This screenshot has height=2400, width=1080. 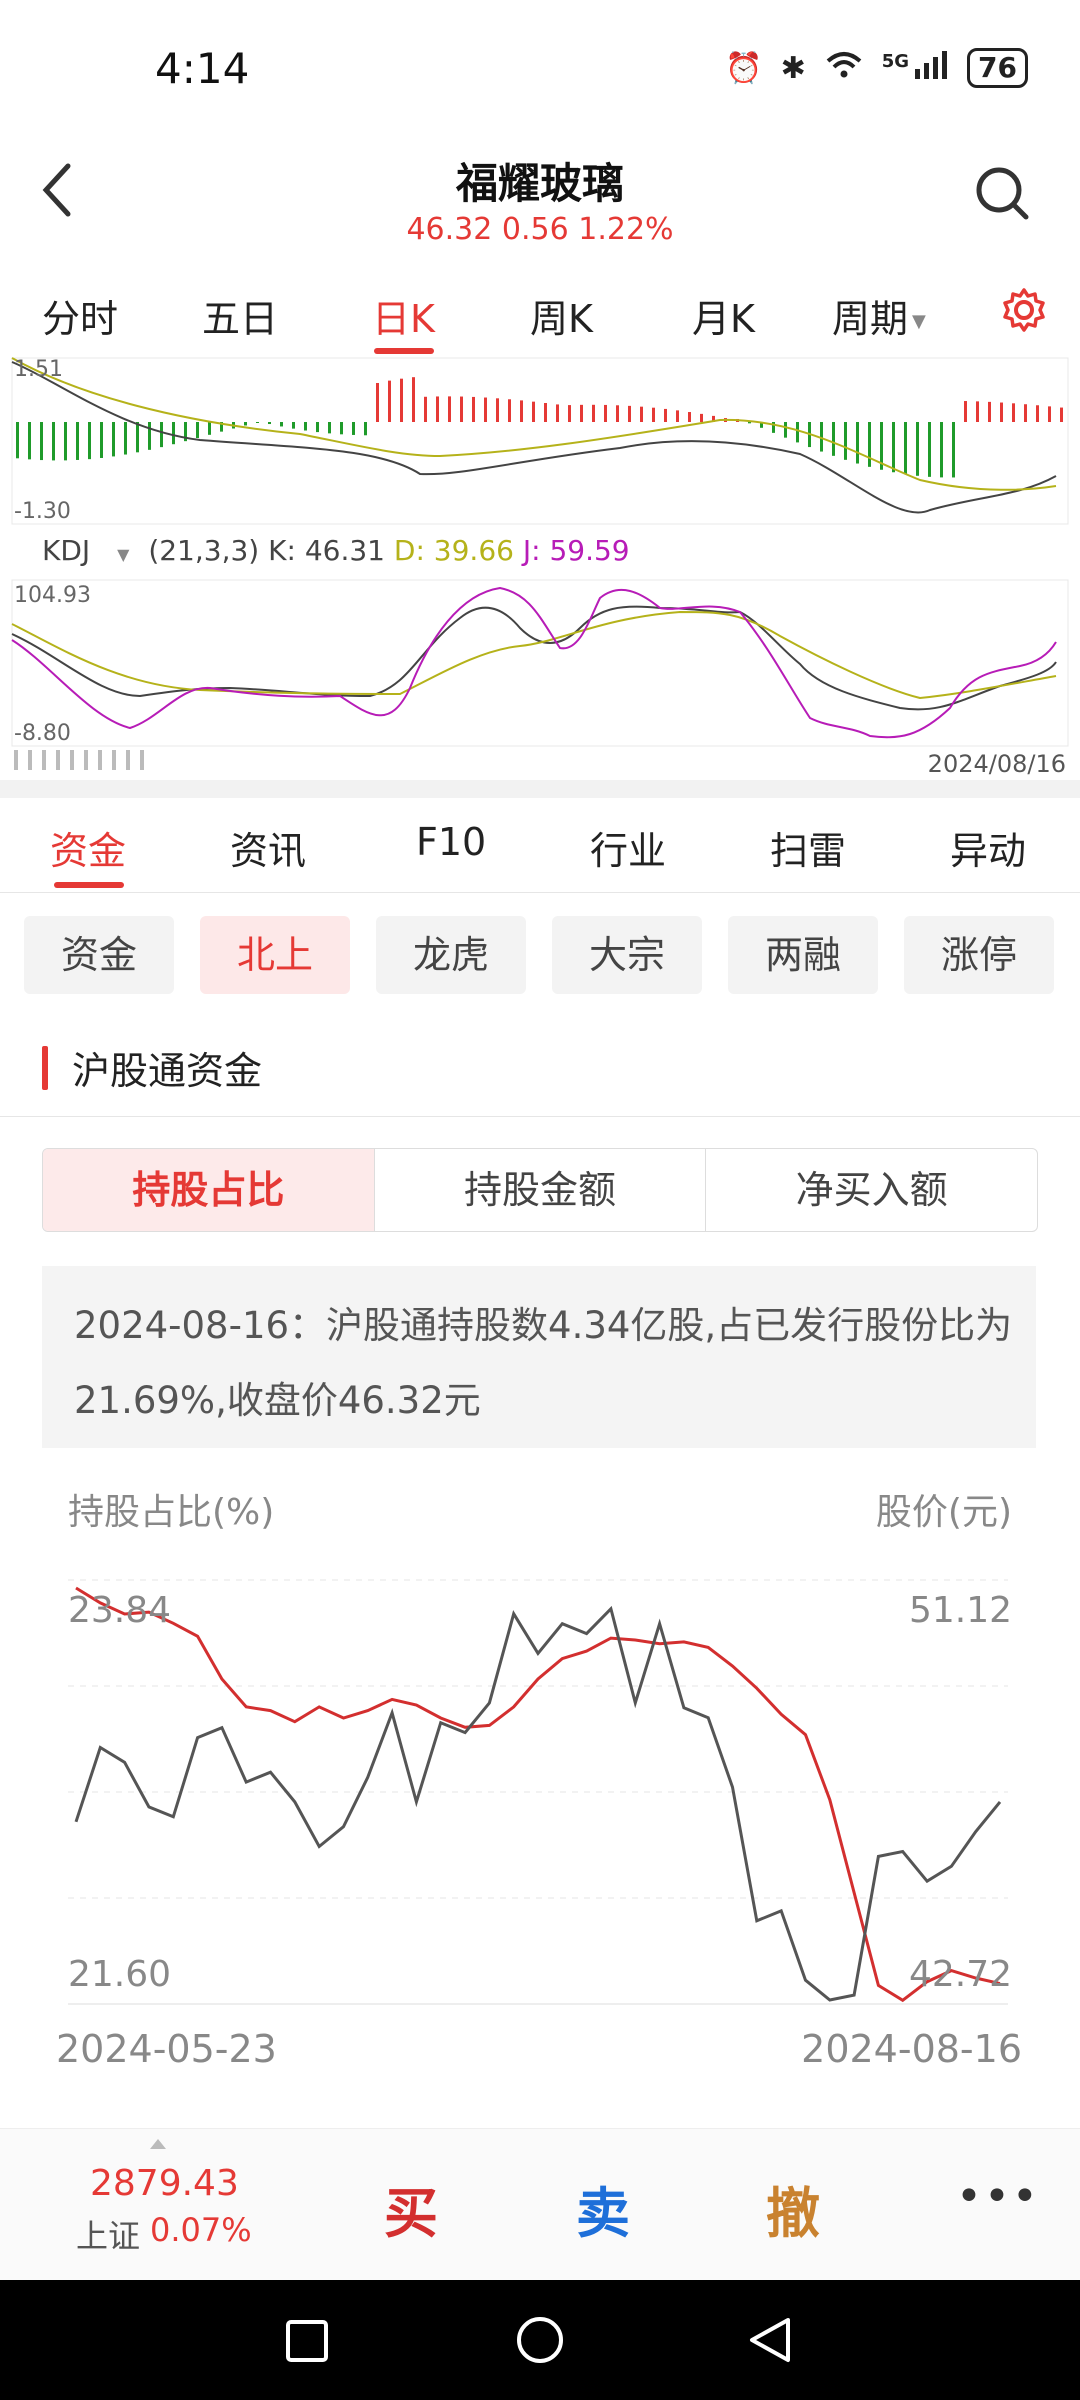 What do you see at coordinates (1024, 314) in the screenshot?
I see `settings-button` at bounding box center [1024, 314].